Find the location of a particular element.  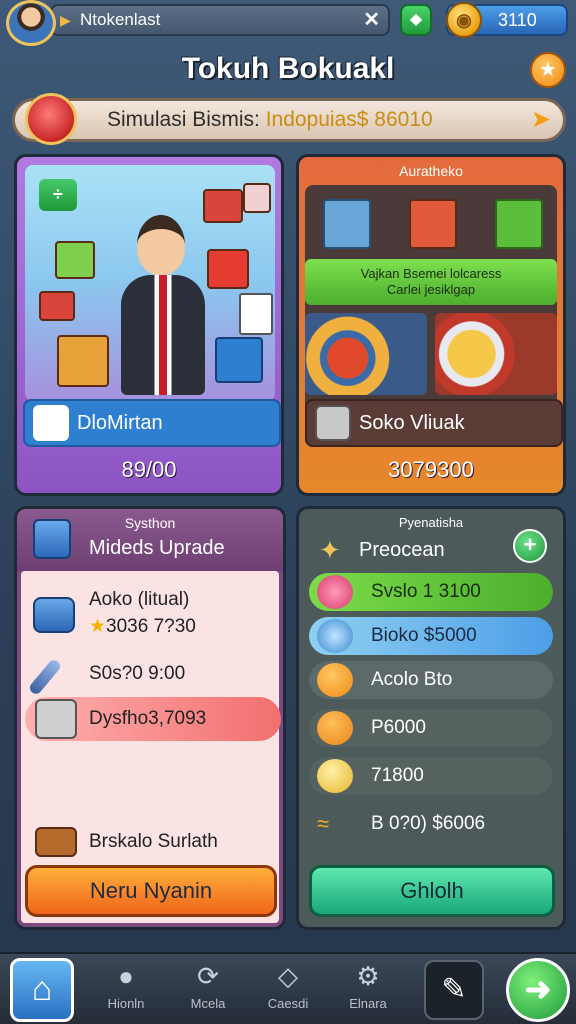

upgrade-item-title: Aoko (litual) is located at coordinates (139, 599).